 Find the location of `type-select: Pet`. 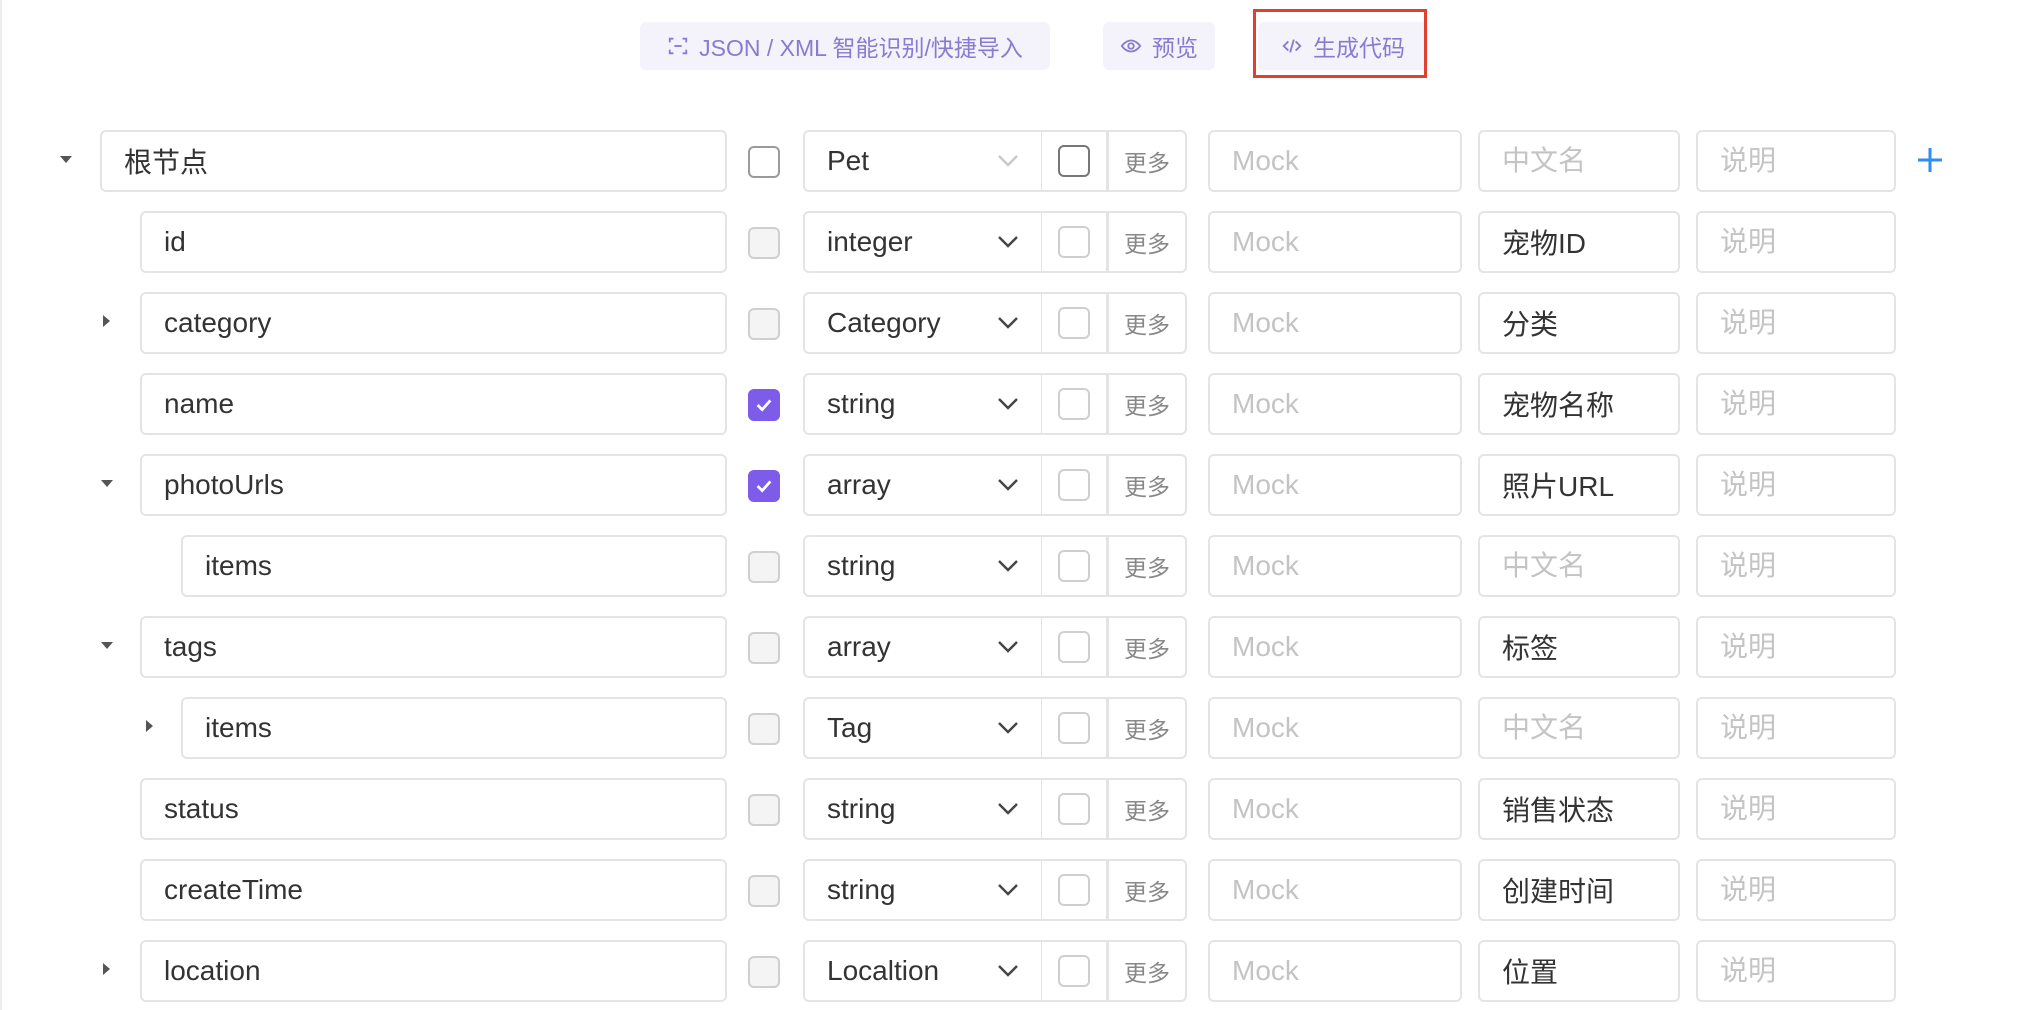

type-select: Pet is located at coordinates (923, 161).